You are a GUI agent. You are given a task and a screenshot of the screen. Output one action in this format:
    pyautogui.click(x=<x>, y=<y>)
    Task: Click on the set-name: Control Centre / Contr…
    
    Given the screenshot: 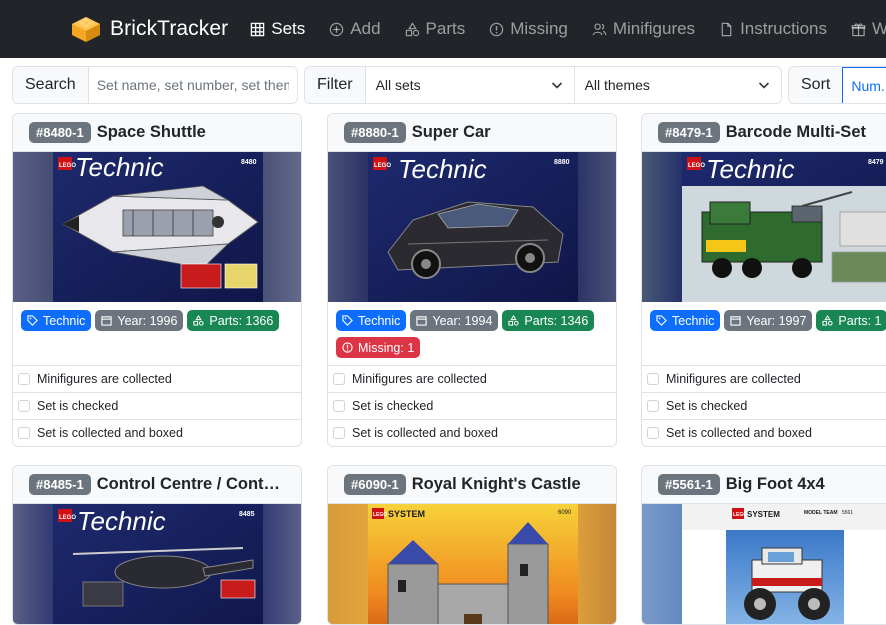 What is the action you would take?
    pyautogui.click(x=191, y=484)
    